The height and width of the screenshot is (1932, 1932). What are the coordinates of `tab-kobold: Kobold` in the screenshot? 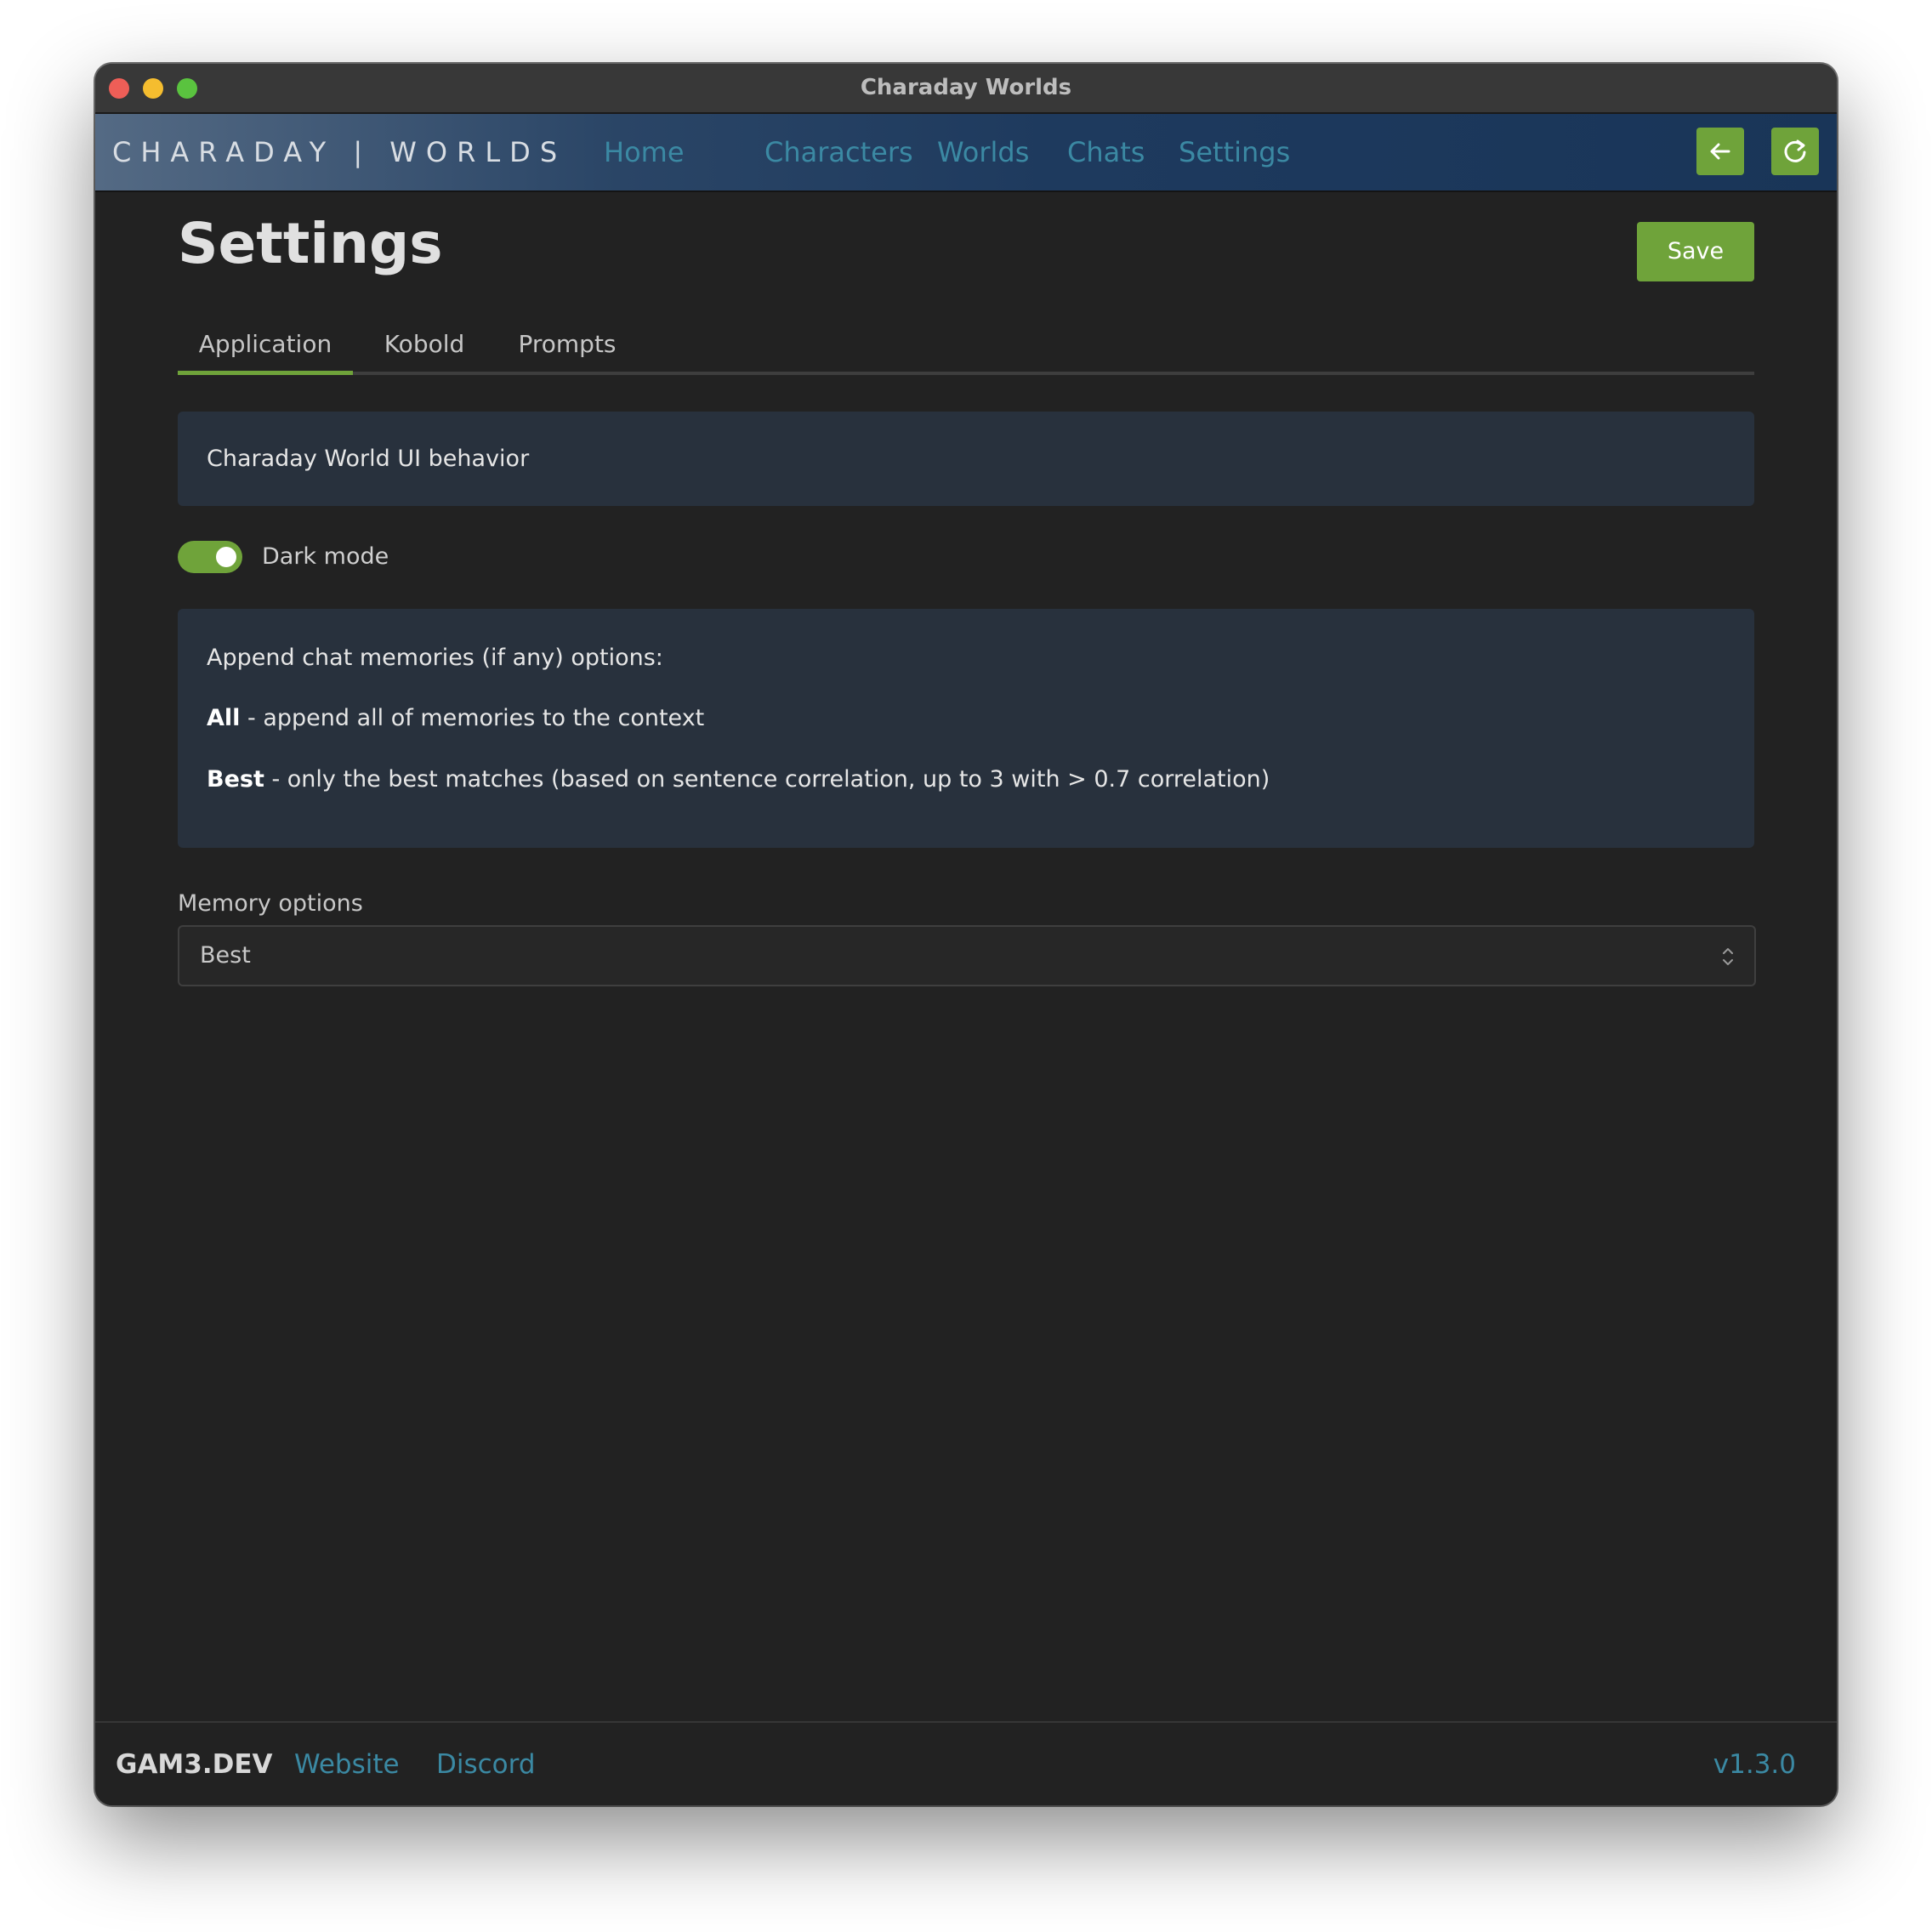 It's located at (424, 344).